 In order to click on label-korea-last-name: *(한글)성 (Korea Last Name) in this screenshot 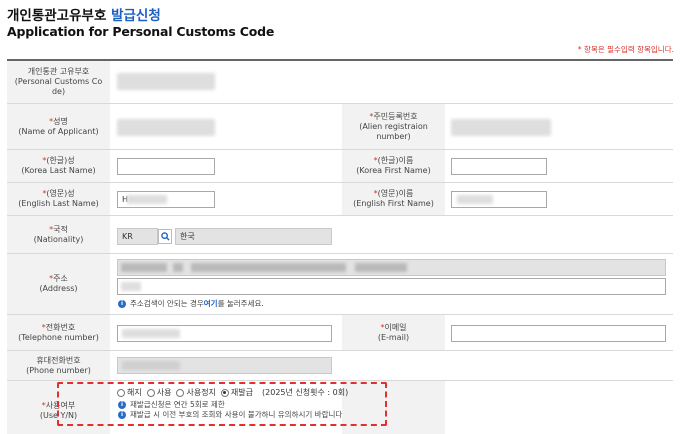, I will do `click(58, 166)`.